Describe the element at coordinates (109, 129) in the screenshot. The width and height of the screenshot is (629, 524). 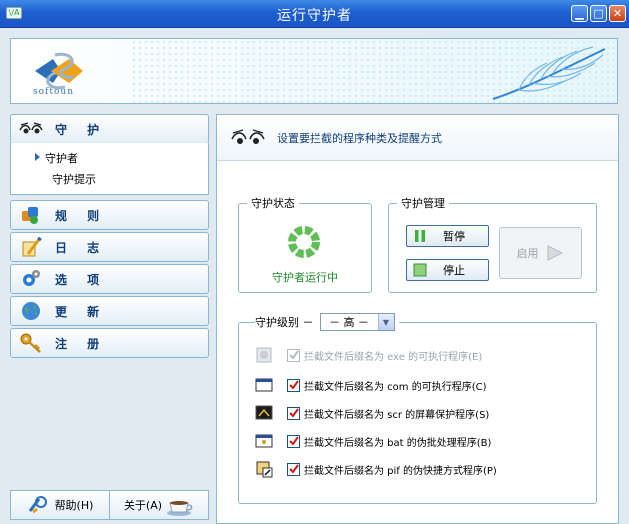
I see `nav-item-guard: 守 护` at that location.